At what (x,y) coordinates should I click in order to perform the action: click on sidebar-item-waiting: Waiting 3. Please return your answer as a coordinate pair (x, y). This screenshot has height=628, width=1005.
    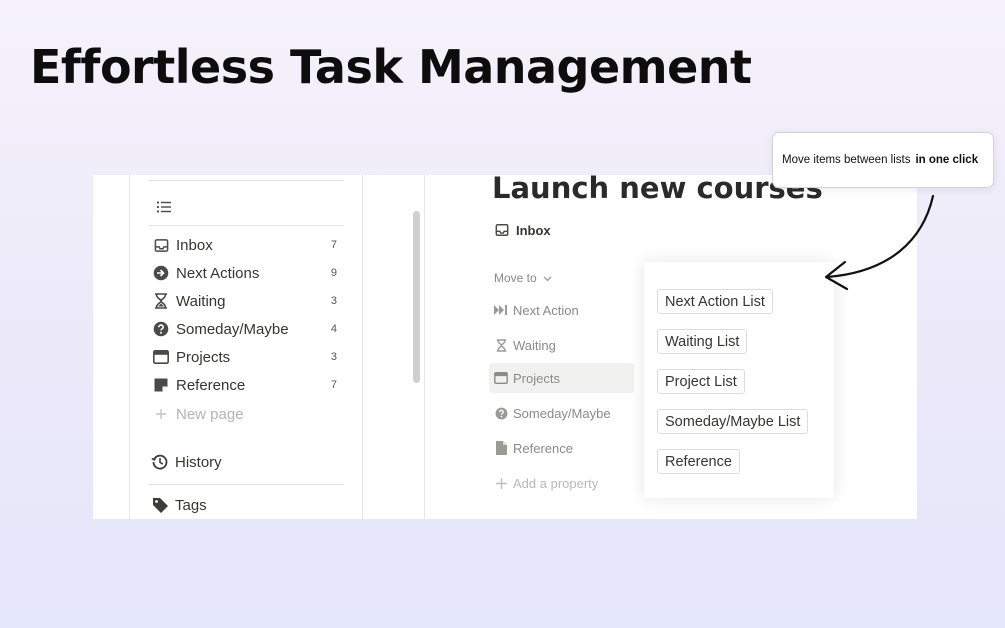
    Looking at the image, I should click on (248, 301).